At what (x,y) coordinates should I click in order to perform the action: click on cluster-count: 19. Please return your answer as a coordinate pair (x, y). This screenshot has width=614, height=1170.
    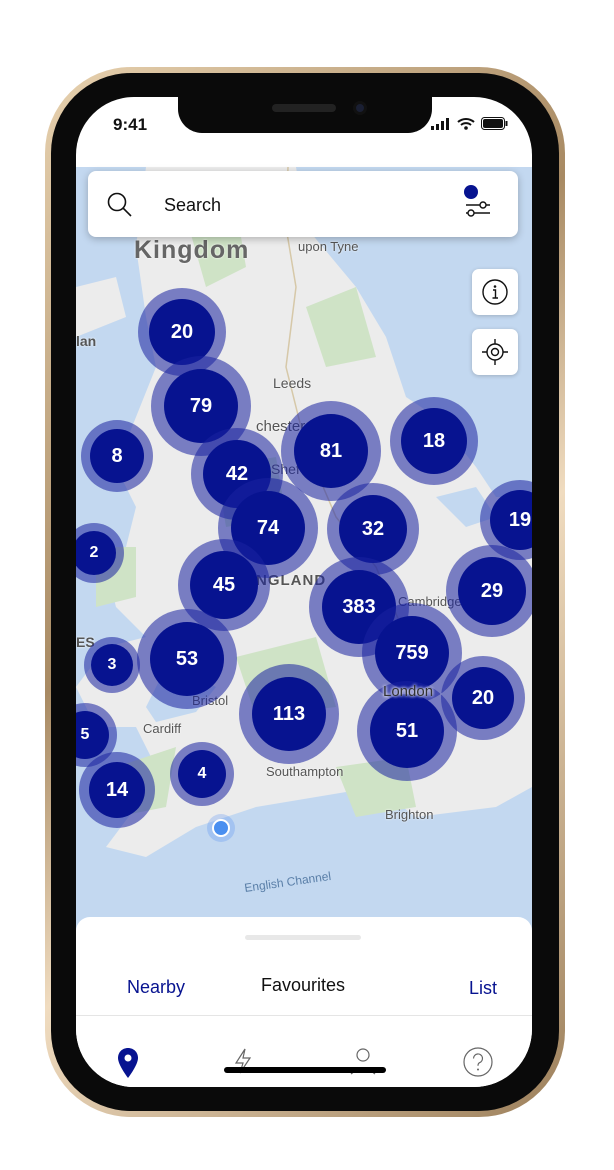
    Looking at the image, I should click on (511, 520).